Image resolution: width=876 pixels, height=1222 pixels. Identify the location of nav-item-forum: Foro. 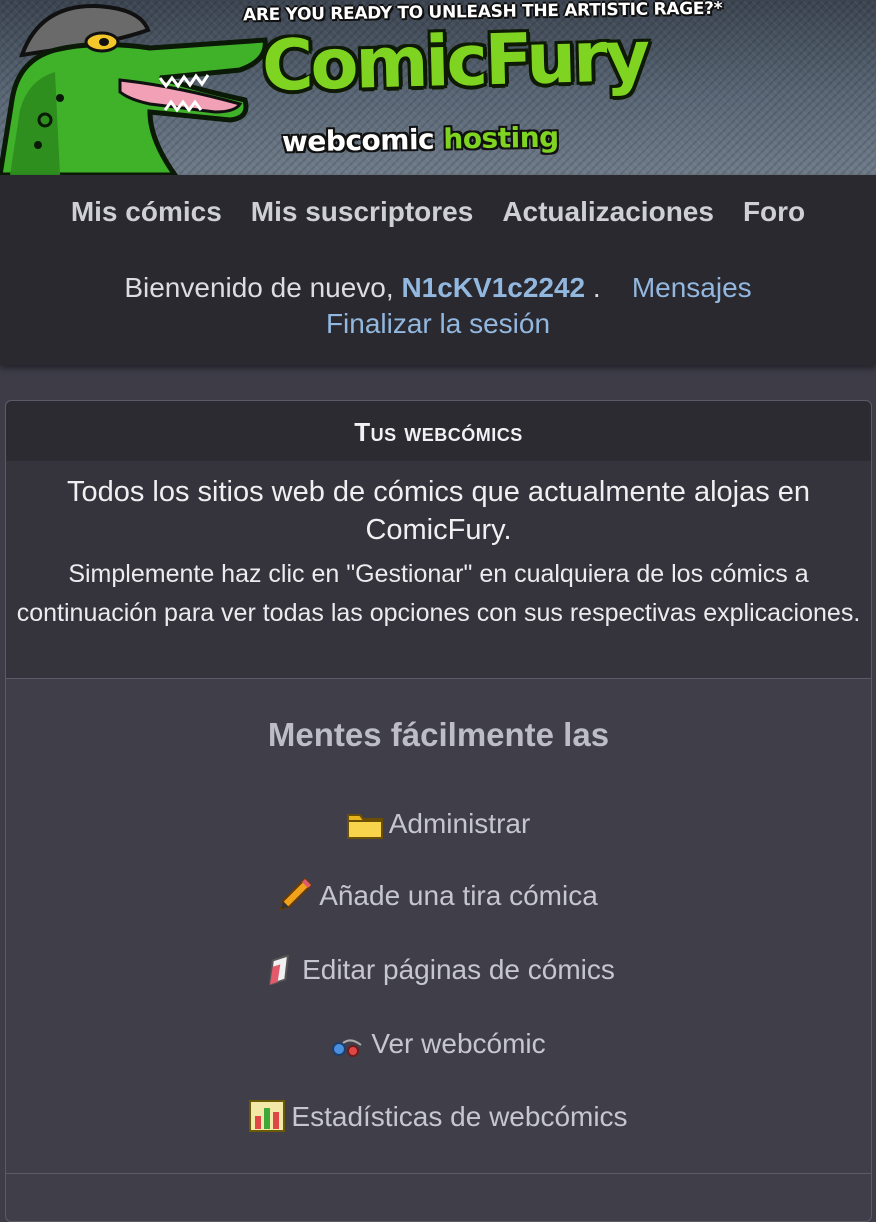
(774, 212).